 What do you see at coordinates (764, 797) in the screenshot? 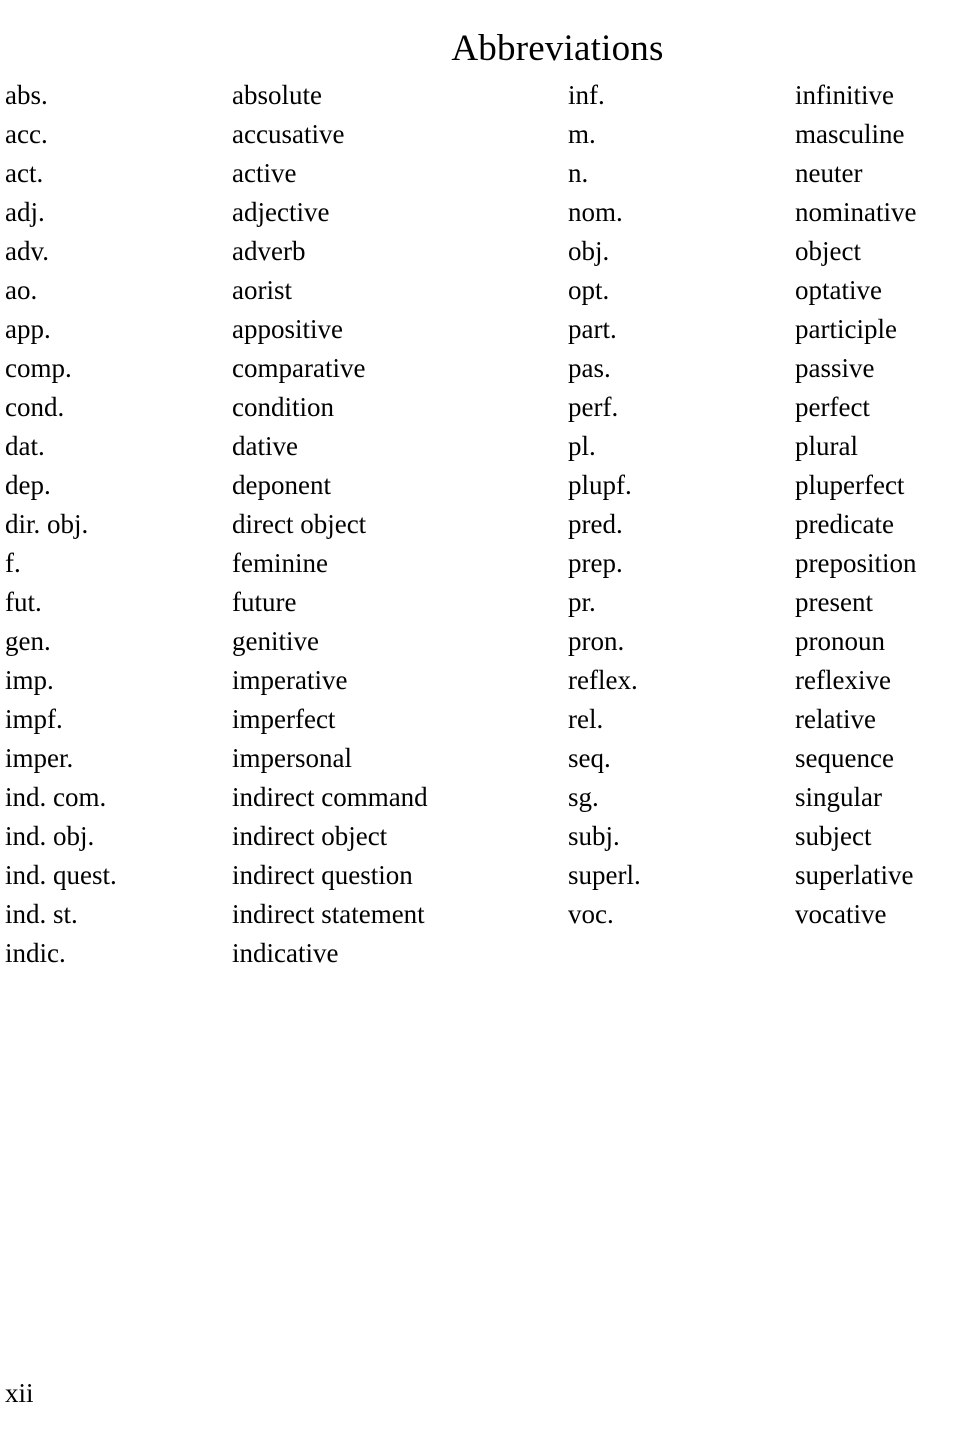
I see `abbreviation-row: sg. singular` at bounding box center [764, 797].